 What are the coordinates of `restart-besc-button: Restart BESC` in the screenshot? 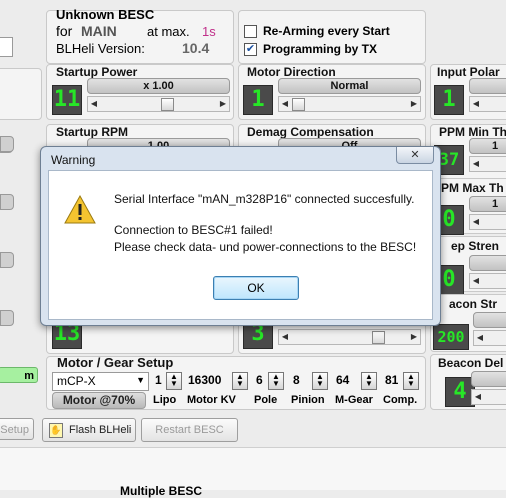 It's located at (189, 430).